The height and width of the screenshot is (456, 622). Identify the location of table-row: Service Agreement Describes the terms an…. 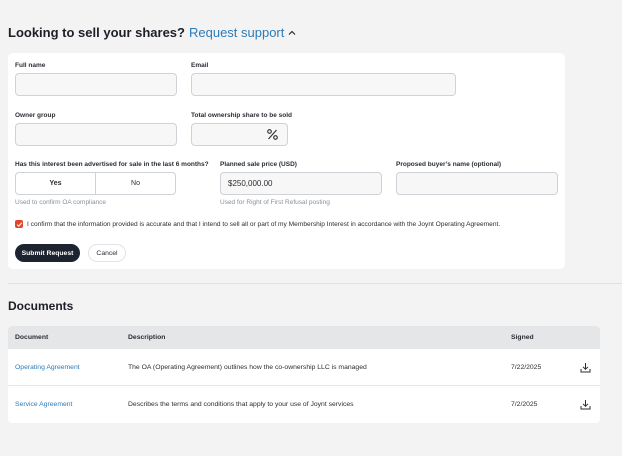
(304, 404).